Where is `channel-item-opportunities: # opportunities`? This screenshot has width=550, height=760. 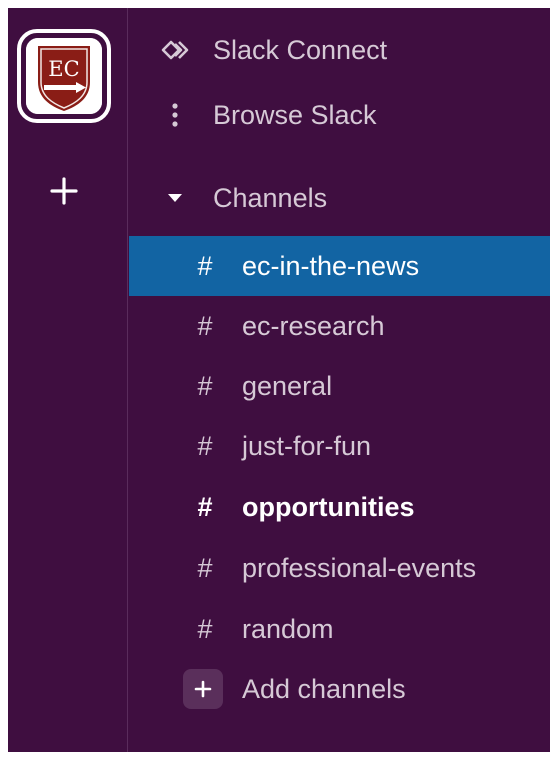
channel-item-opportunities: # opportunities is located at coordinates (339, 507).